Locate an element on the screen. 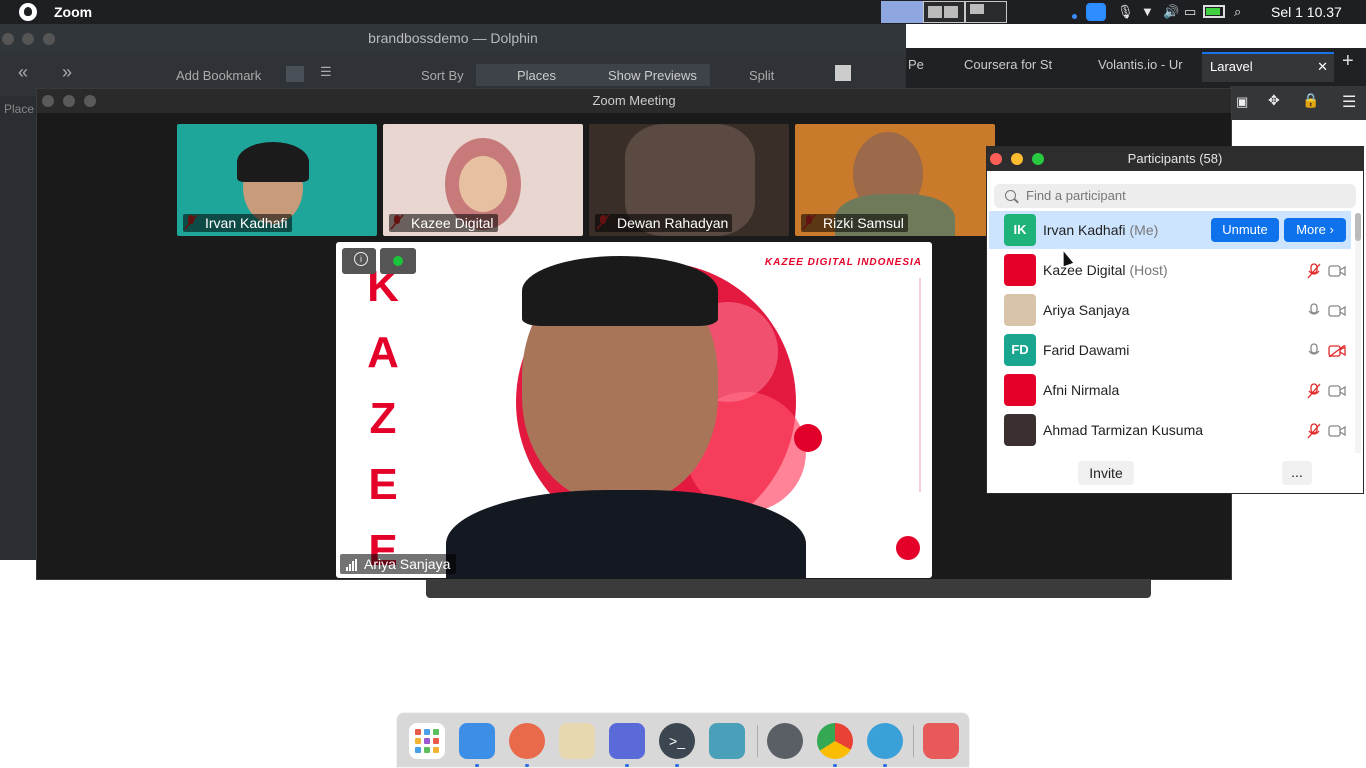 This screenshot has width=1366, height=768. video-thumbnail: Kazee Digital is located at coordinates (483, 180).